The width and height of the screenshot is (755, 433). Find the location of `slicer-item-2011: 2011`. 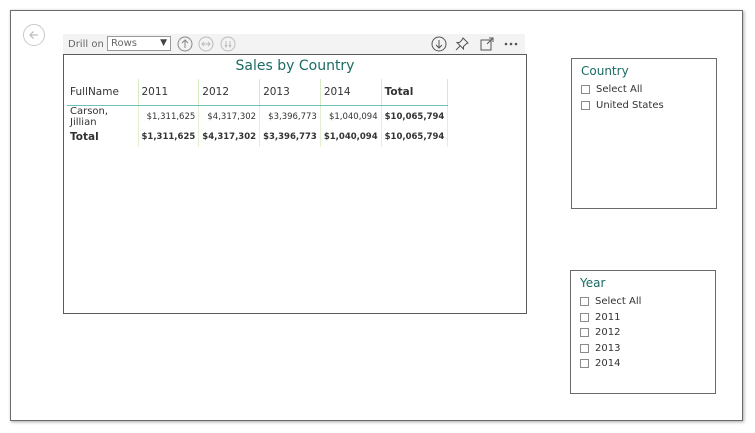

slicer-item-2011: 2011 is located at coordinates (600, 317).